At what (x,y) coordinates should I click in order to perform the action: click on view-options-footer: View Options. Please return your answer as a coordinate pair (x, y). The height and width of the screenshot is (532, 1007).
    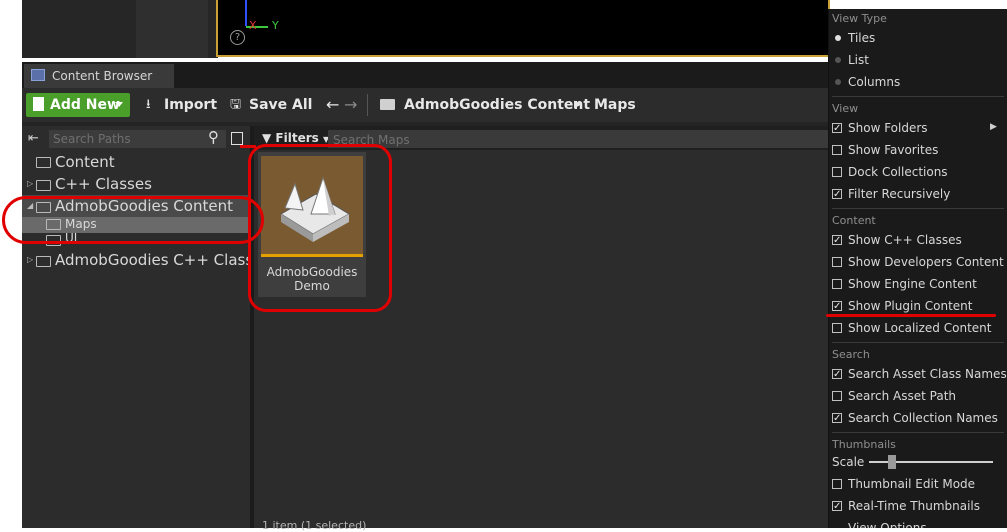
    Looking at the image, I should click on (887, 524).